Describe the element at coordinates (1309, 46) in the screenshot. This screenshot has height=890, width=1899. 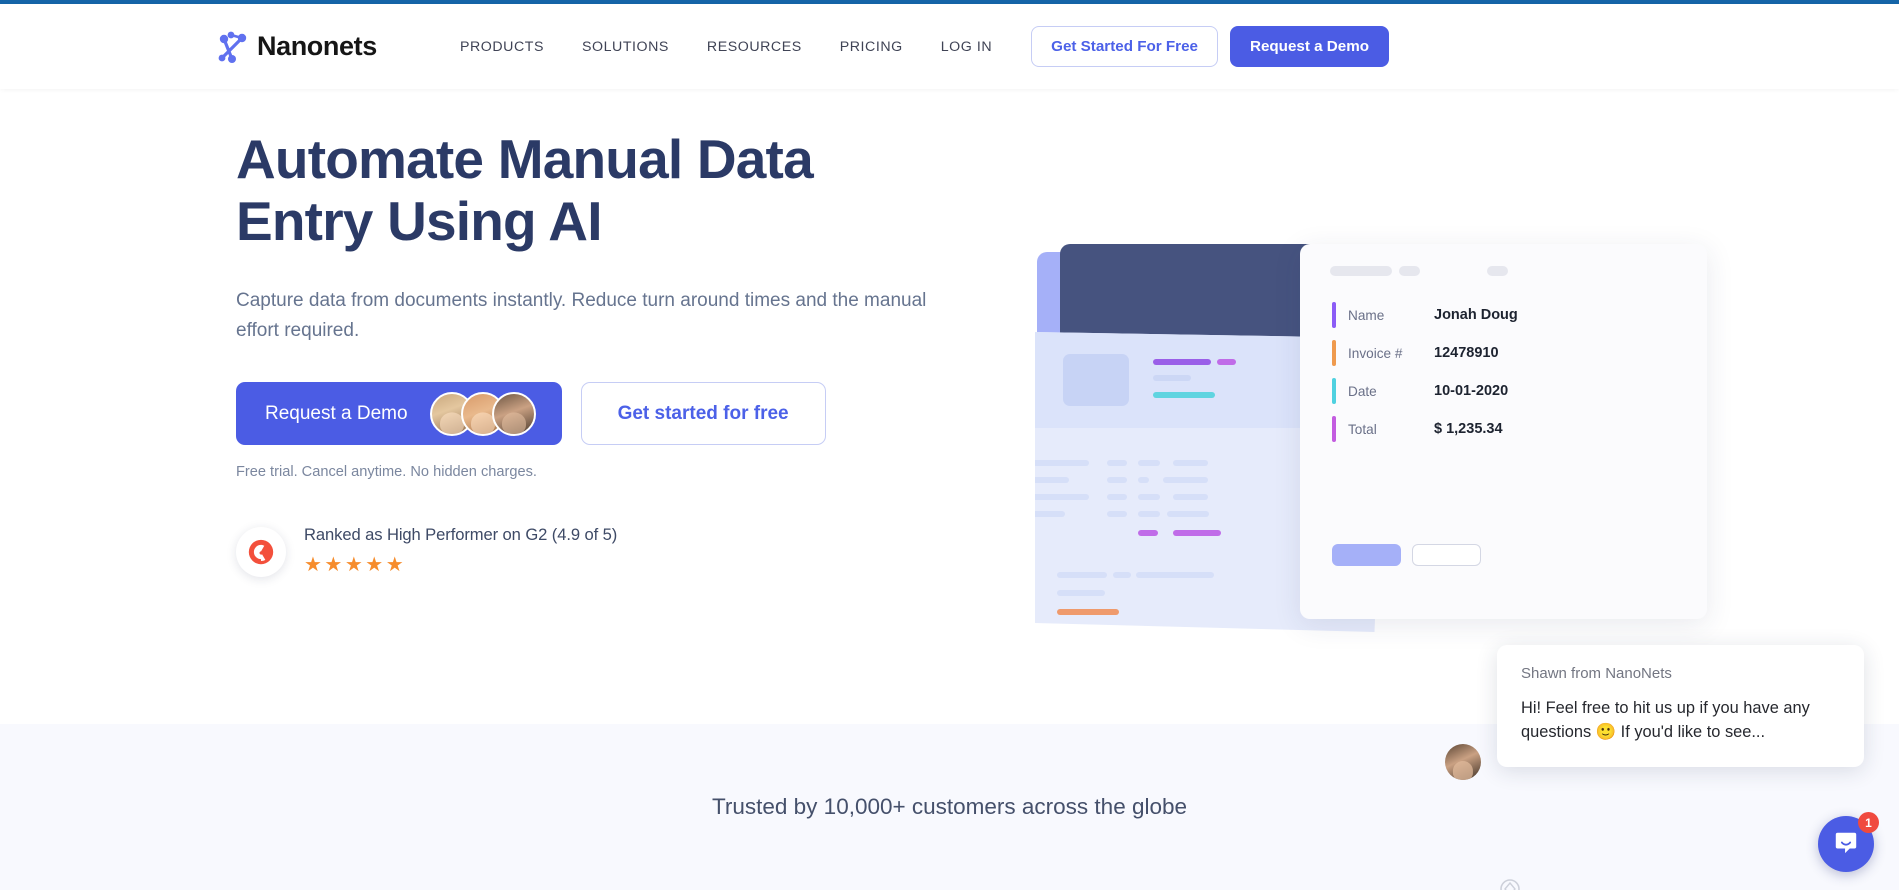
I see `header-request-demo-button: Request a Demo` at that location.